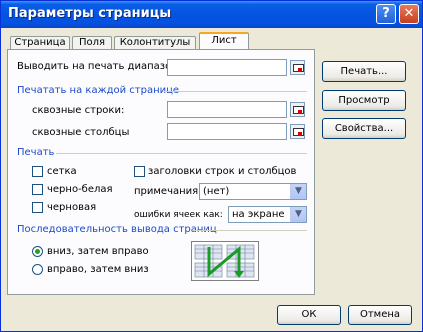 This screenshot has height=332, width=423. I want to click on cell-errors-label: ошибки ячеек как:, so click(178, 215).